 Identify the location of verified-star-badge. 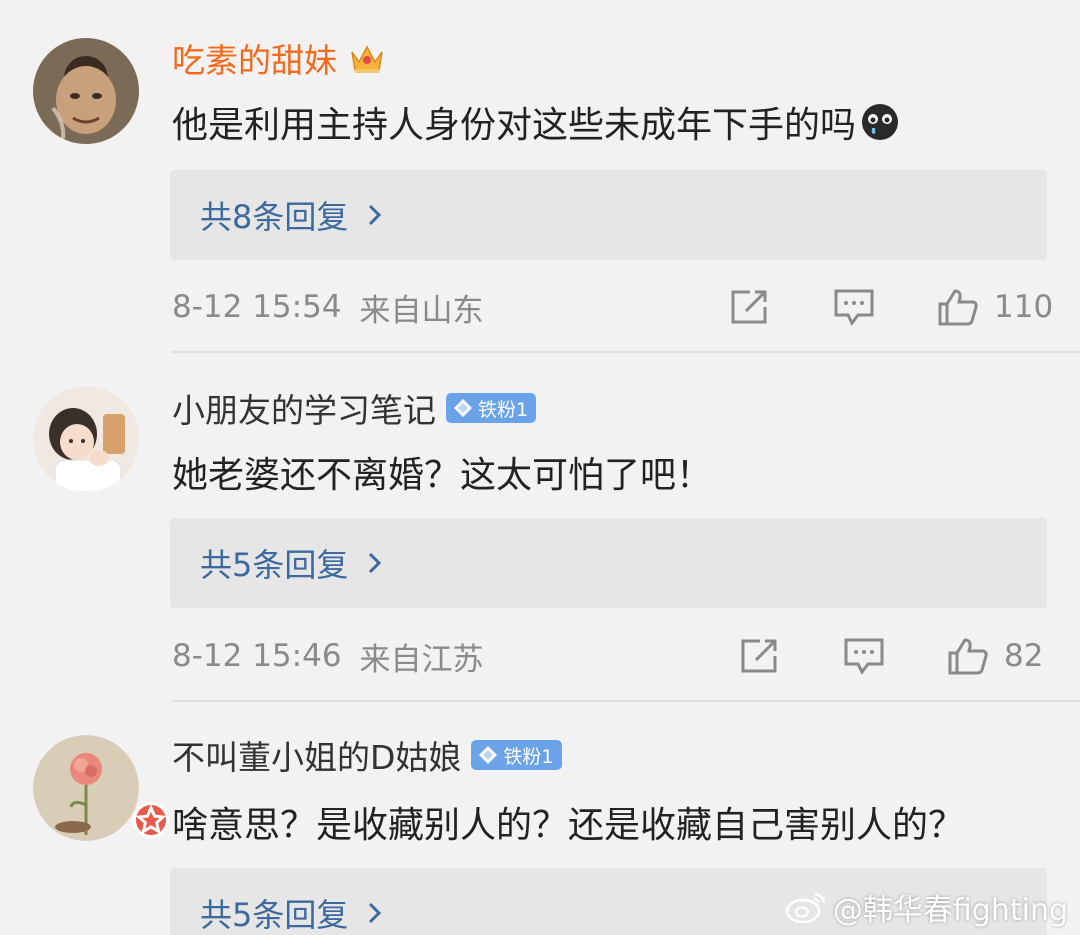
(151, 820).